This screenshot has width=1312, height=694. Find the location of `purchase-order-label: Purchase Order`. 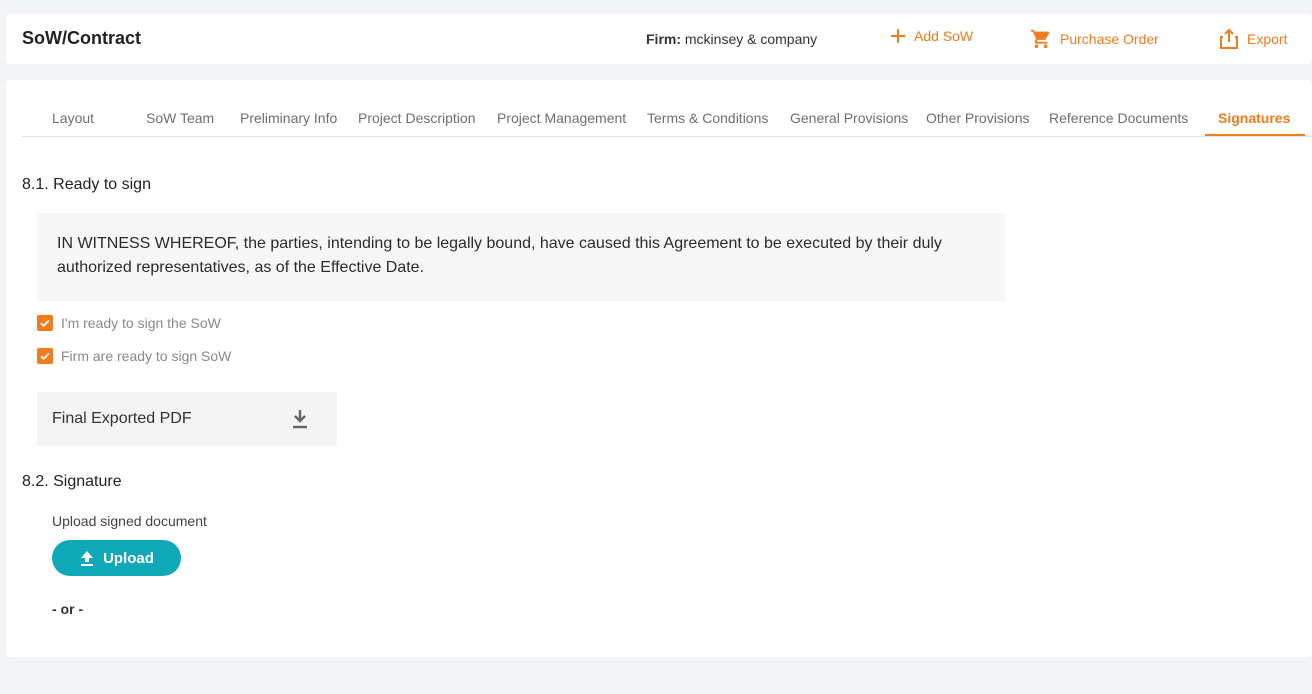

purchase-order-label: Purchase Order is located at coordinates (1109, 39).